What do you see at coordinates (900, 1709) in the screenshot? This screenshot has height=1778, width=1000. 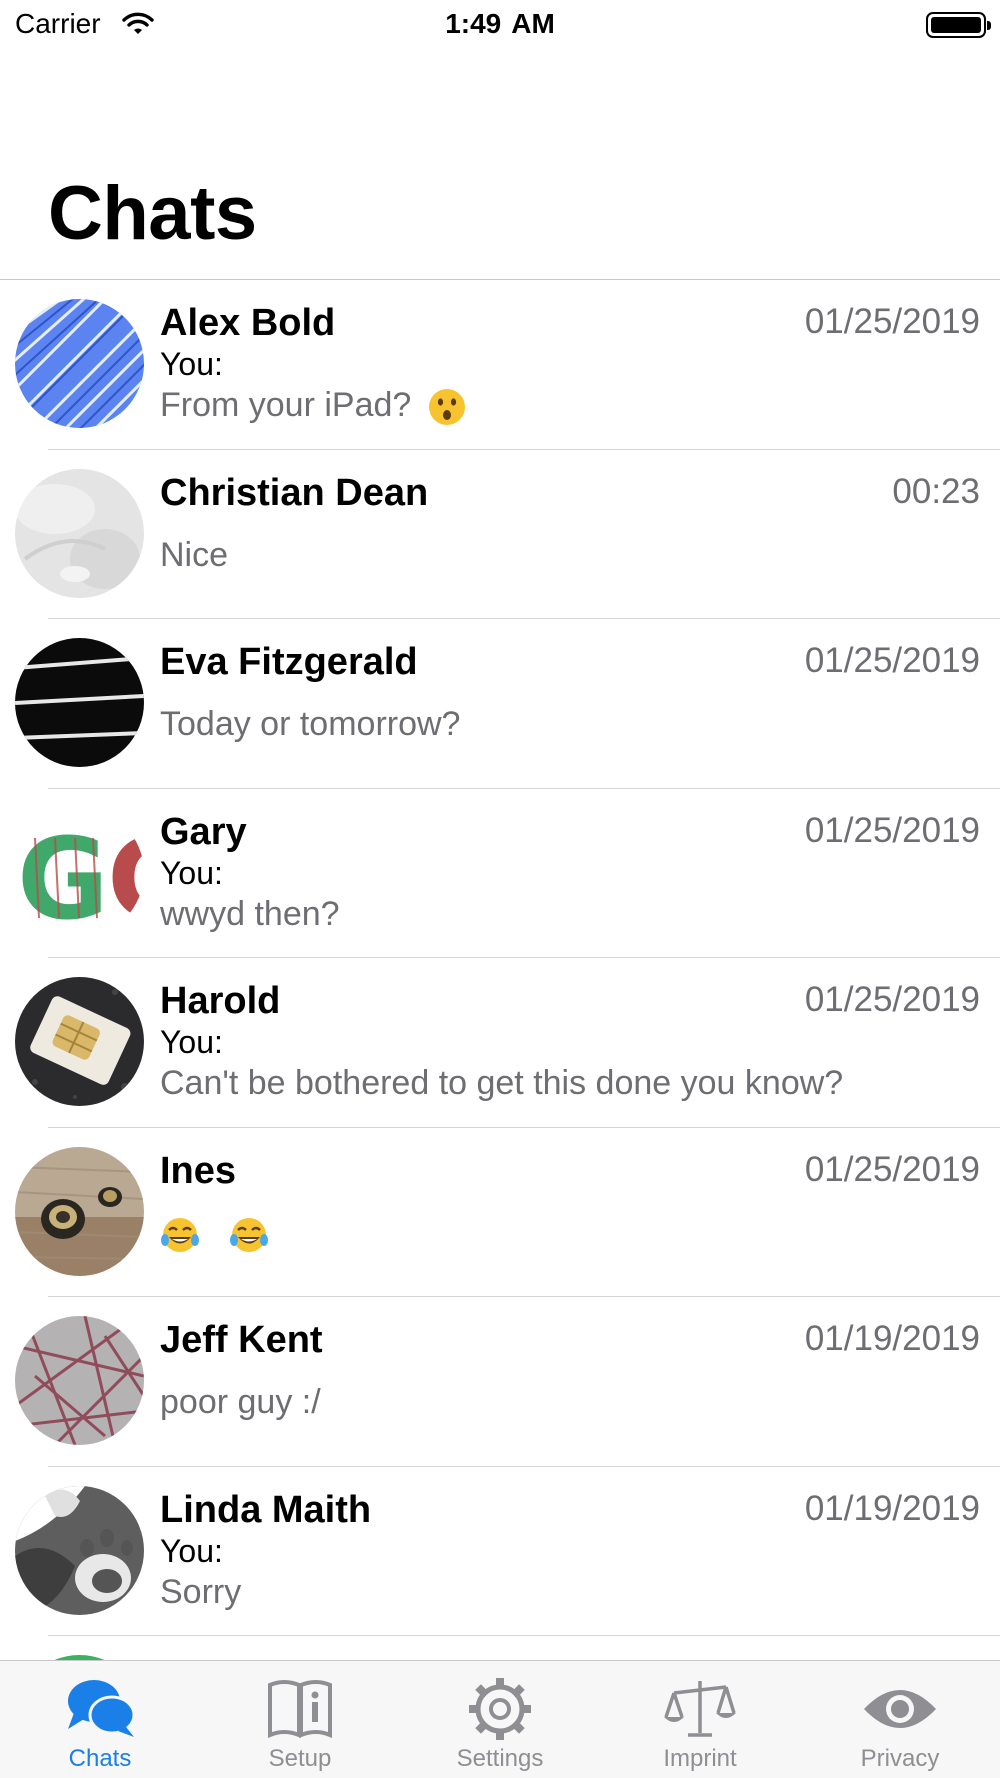 I see `eye-icon` at bounding box center [900, 1709].